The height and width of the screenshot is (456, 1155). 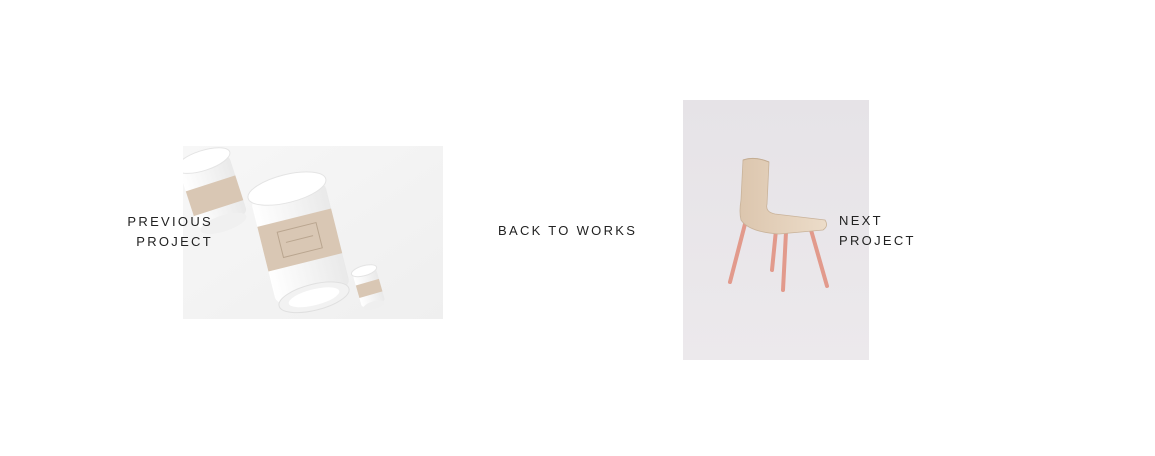 I want to click on previous-label-line2: PROJECT, so click(x=174, y=241).